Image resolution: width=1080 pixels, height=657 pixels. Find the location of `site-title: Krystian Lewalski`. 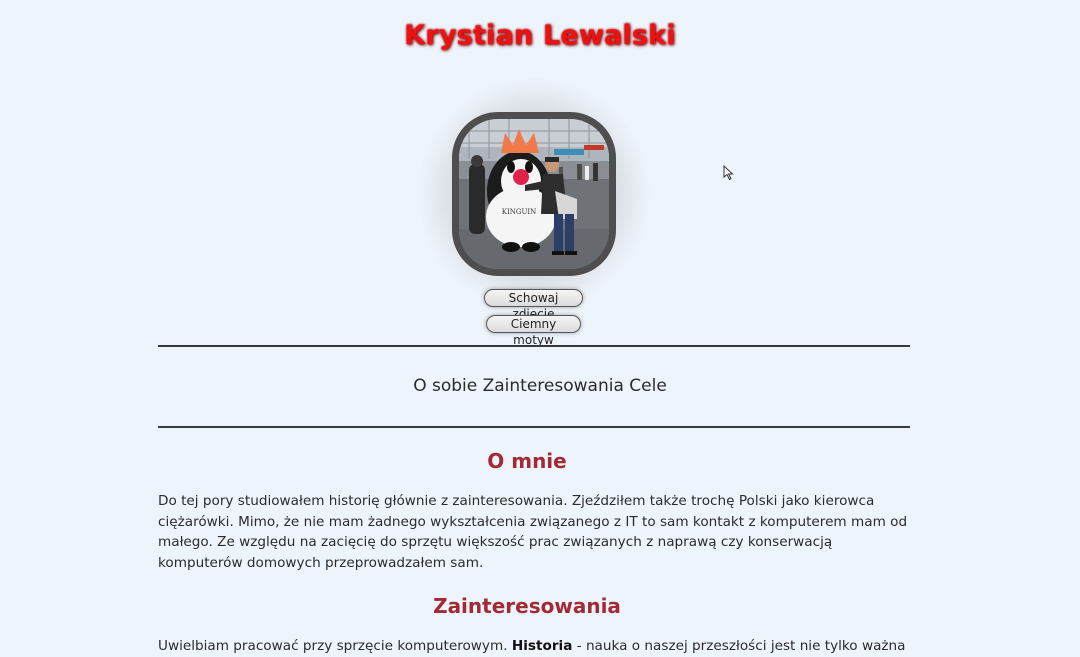

site-title: Krystian Lewalski is located at coordinates (540, 35).